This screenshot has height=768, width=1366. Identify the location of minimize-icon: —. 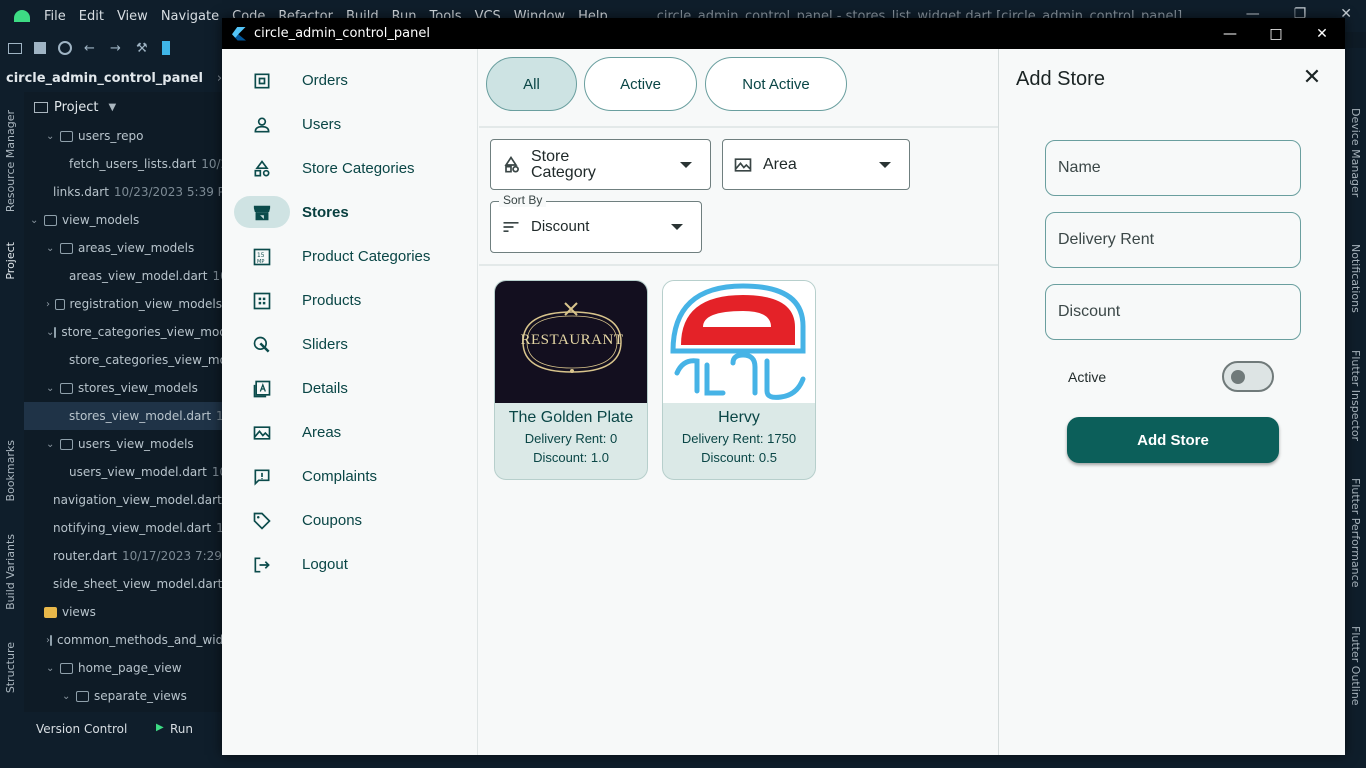
(1230, 34).